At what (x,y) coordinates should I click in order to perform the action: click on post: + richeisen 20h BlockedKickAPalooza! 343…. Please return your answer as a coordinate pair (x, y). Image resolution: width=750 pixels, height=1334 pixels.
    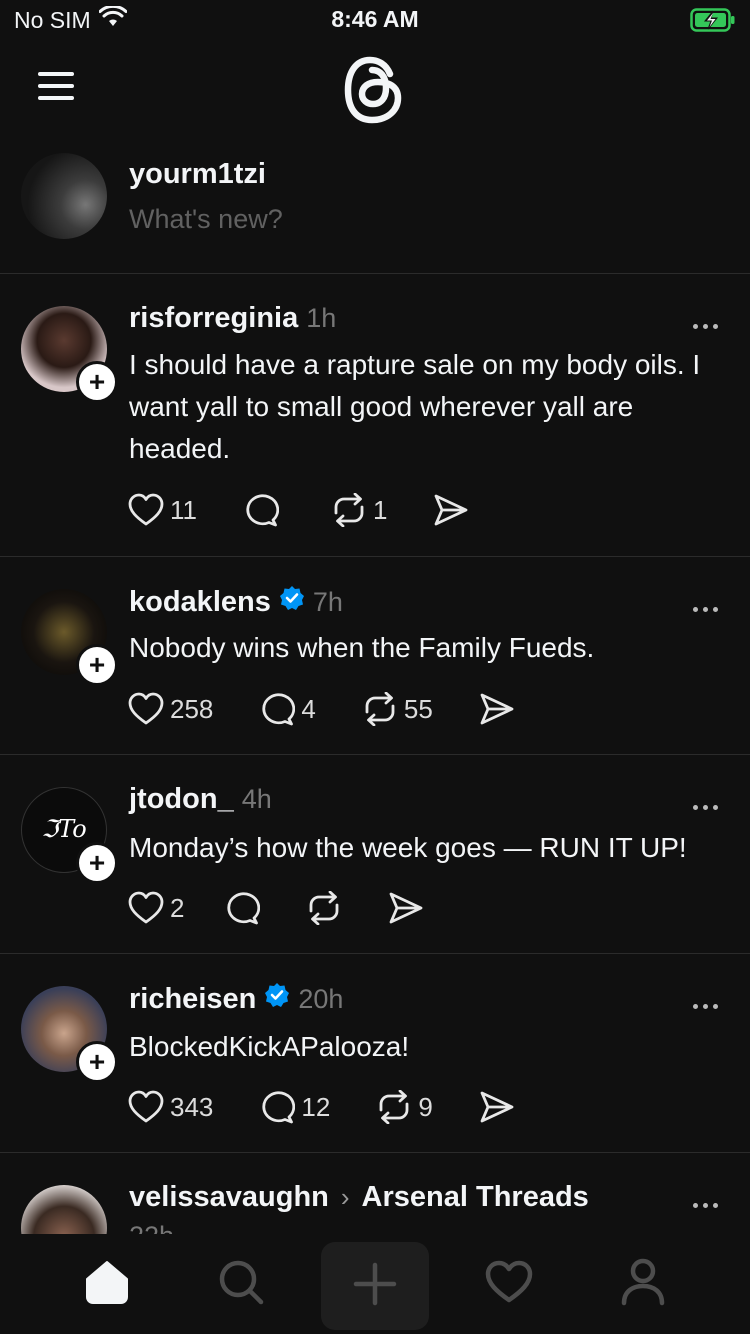
    Looking at the image, I should click on (375, 1053).